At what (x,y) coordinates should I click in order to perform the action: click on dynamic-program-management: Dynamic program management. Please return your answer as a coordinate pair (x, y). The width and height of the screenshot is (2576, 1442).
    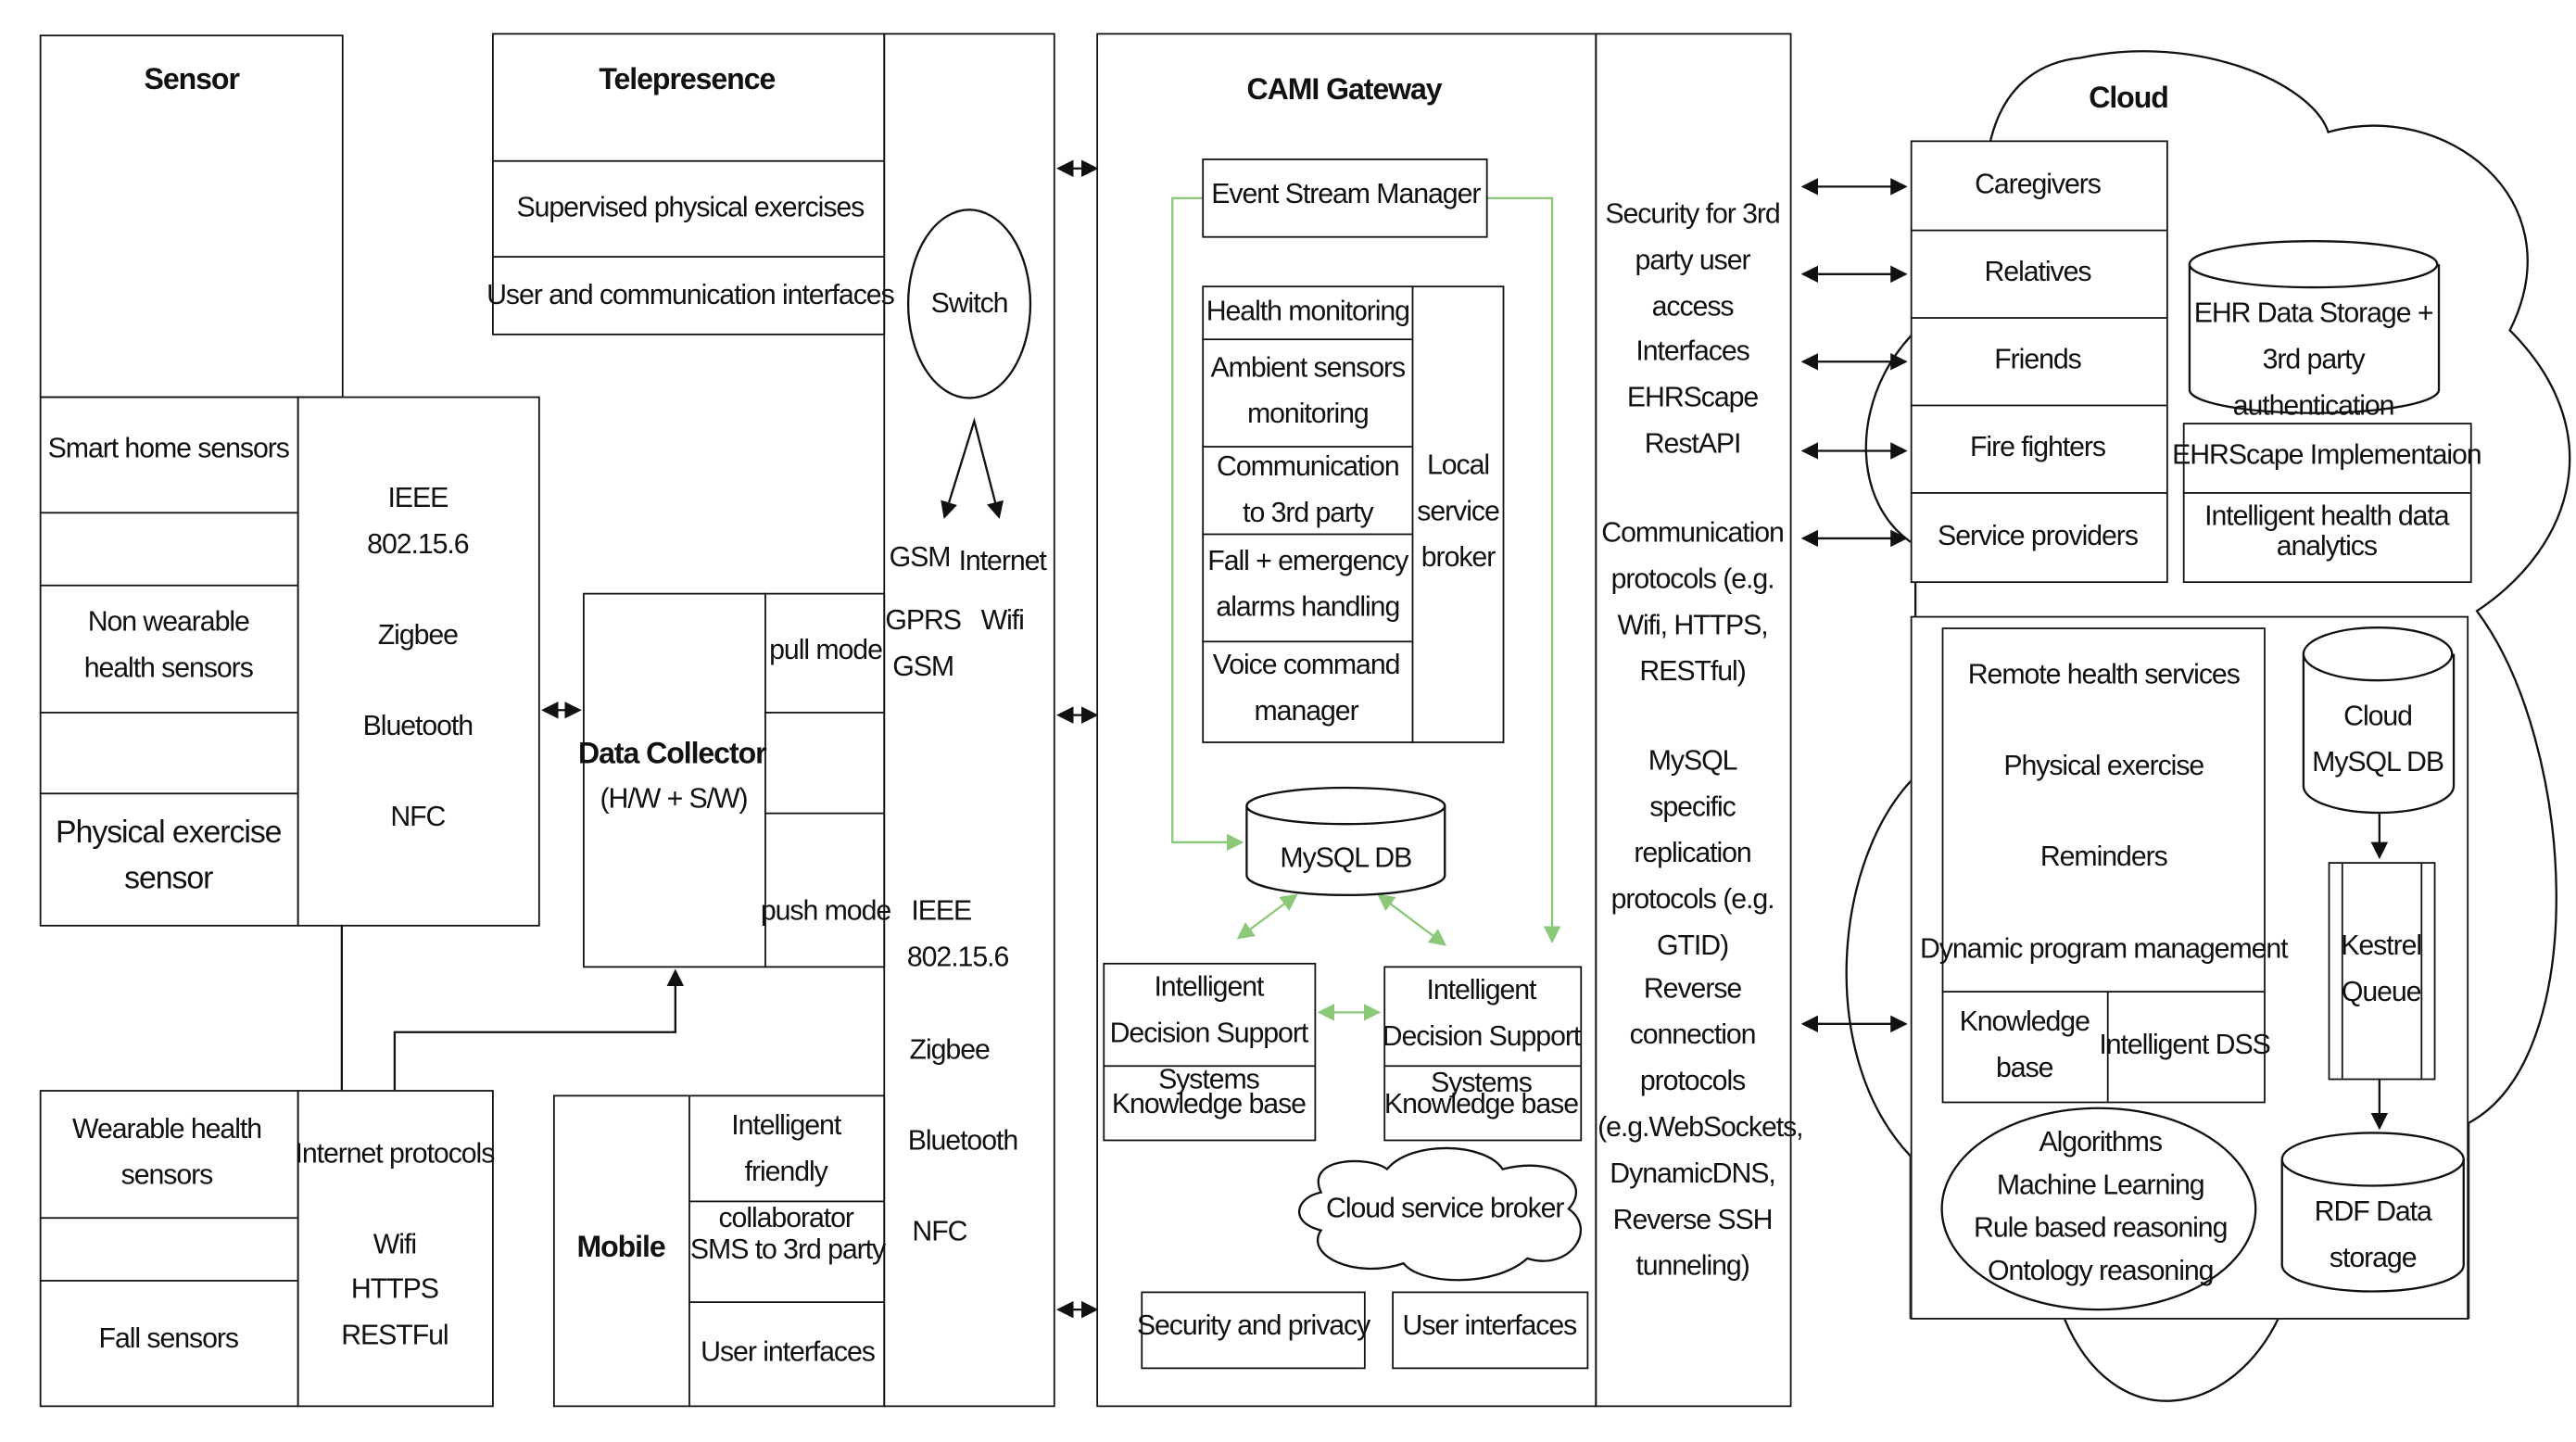
    Looking at the image, I should click on (2104, 948).